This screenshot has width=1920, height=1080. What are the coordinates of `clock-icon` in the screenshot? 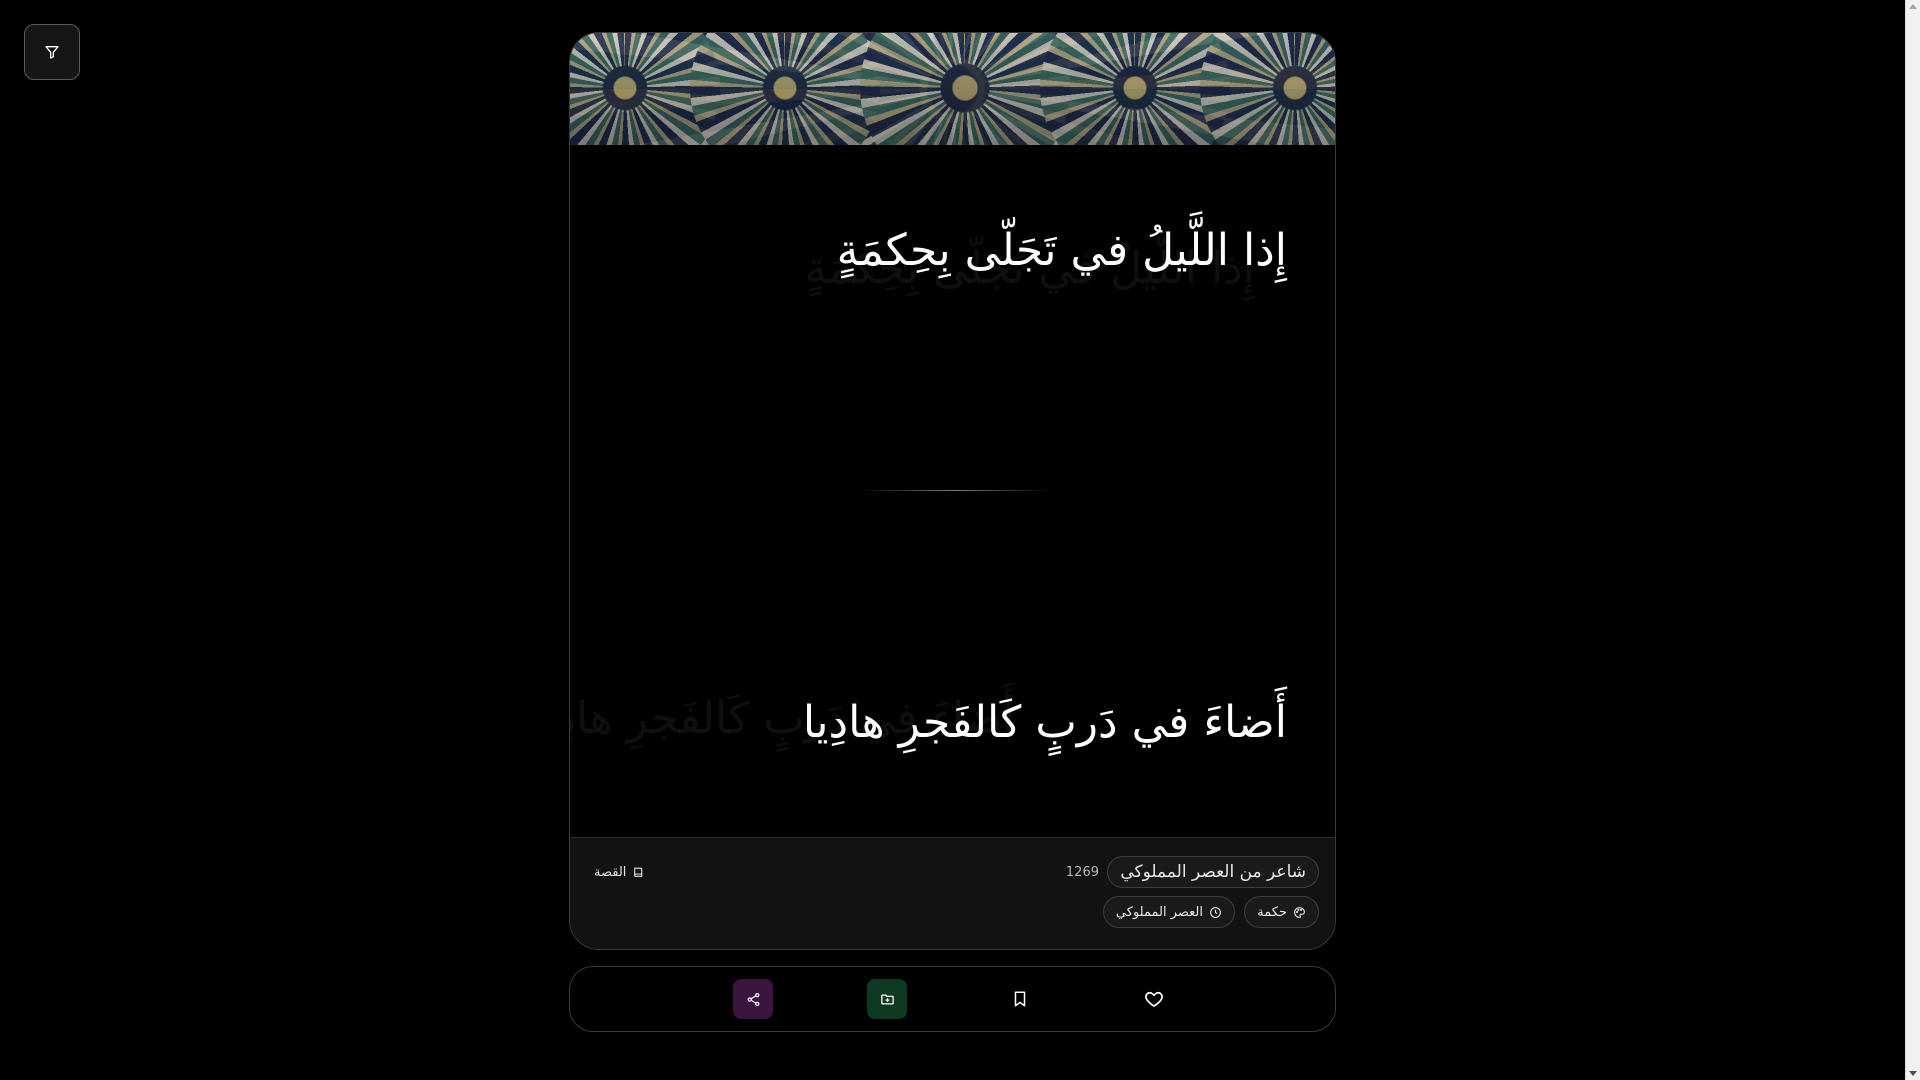 It's located at (1215, 912).